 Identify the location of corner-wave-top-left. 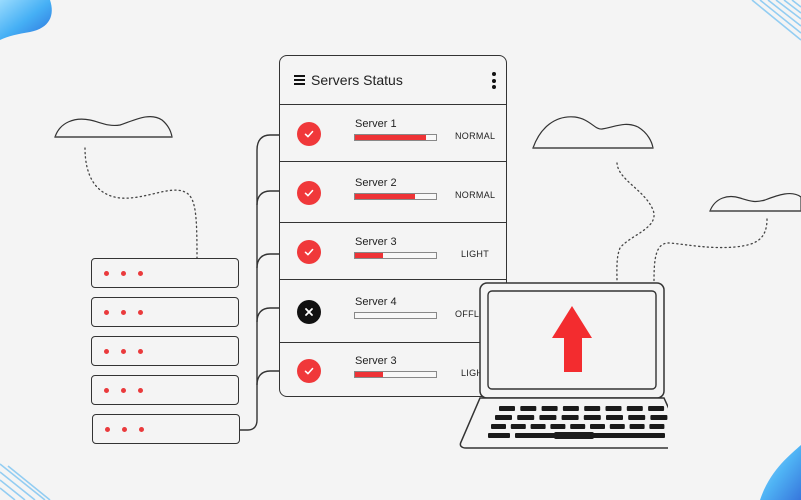
(26, 20).